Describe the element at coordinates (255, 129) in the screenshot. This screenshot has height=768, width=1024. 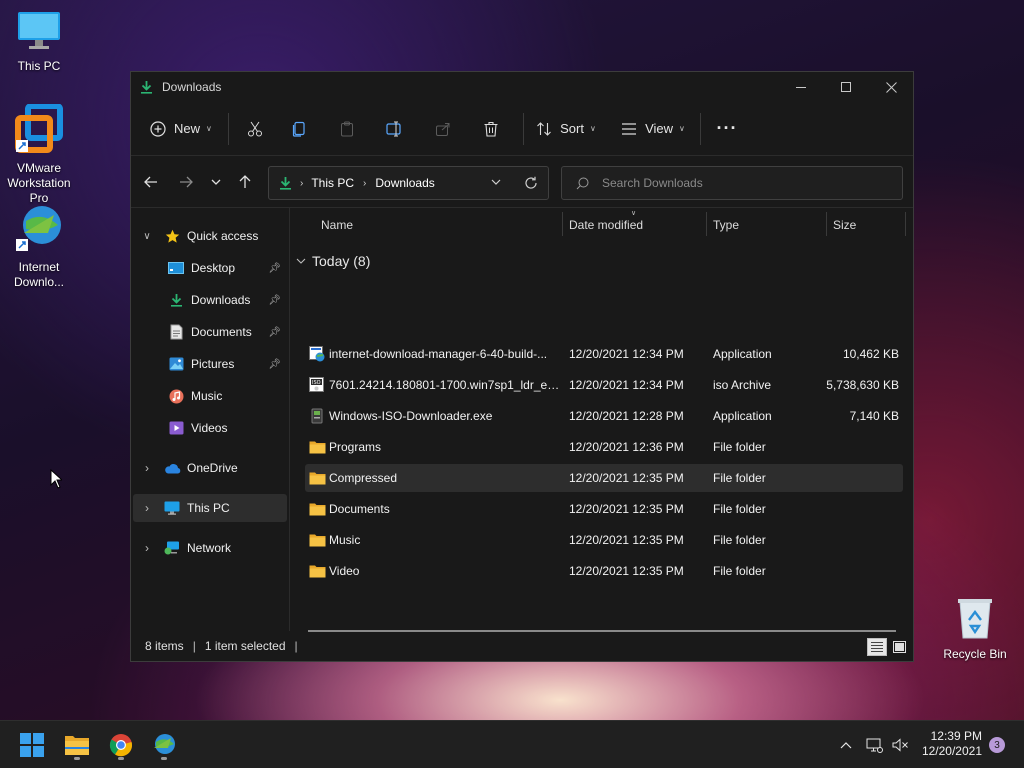
I see `cut-button` at that location.